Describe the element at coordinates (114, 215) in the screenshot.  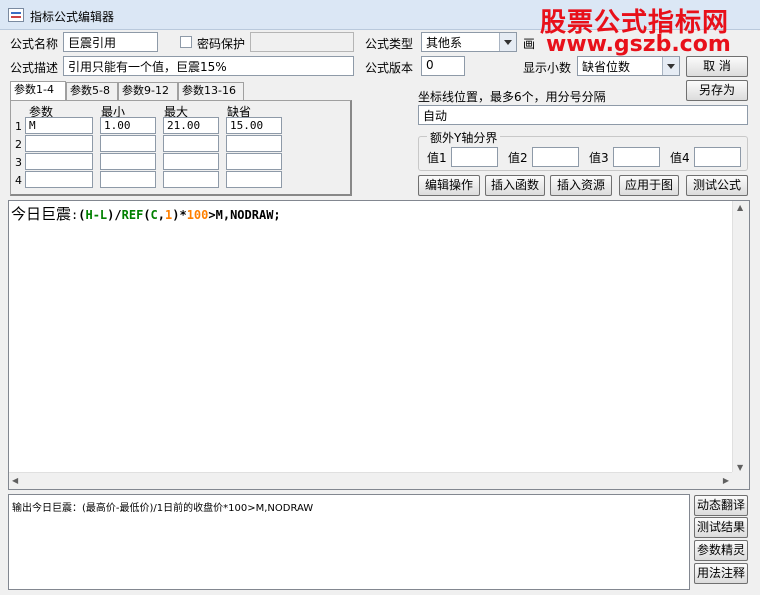
I see `code-token: )/` at that location.